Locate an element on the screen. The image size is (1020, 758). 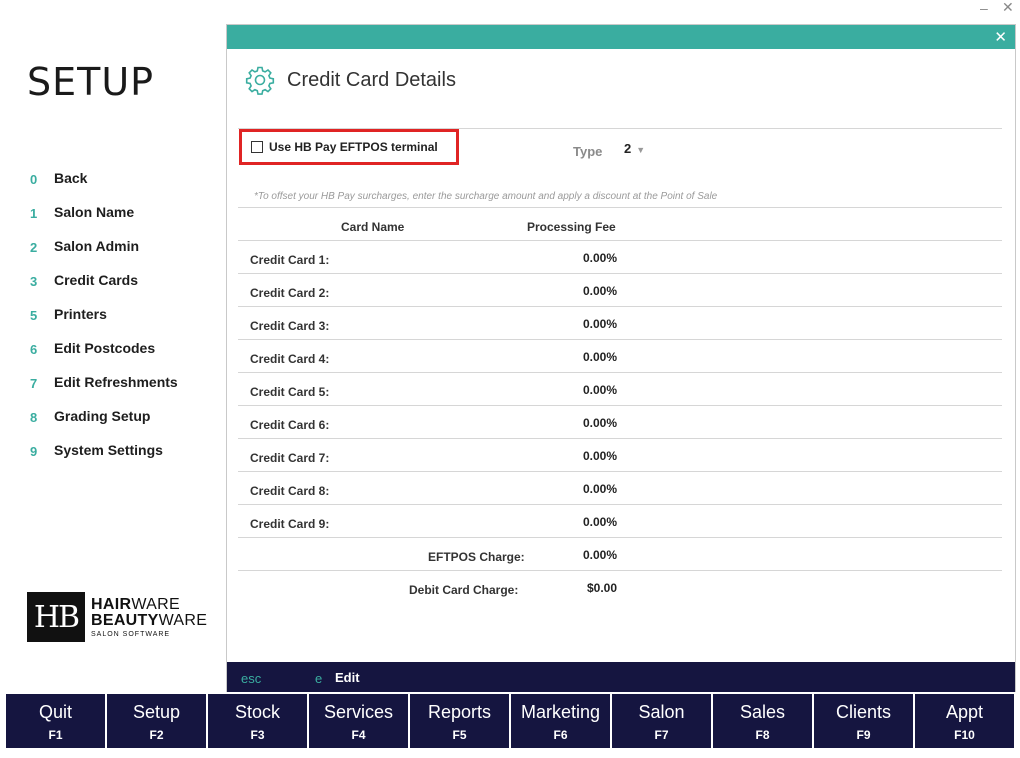
menu-label: Grading Setup is located at coordinates (102, 416).